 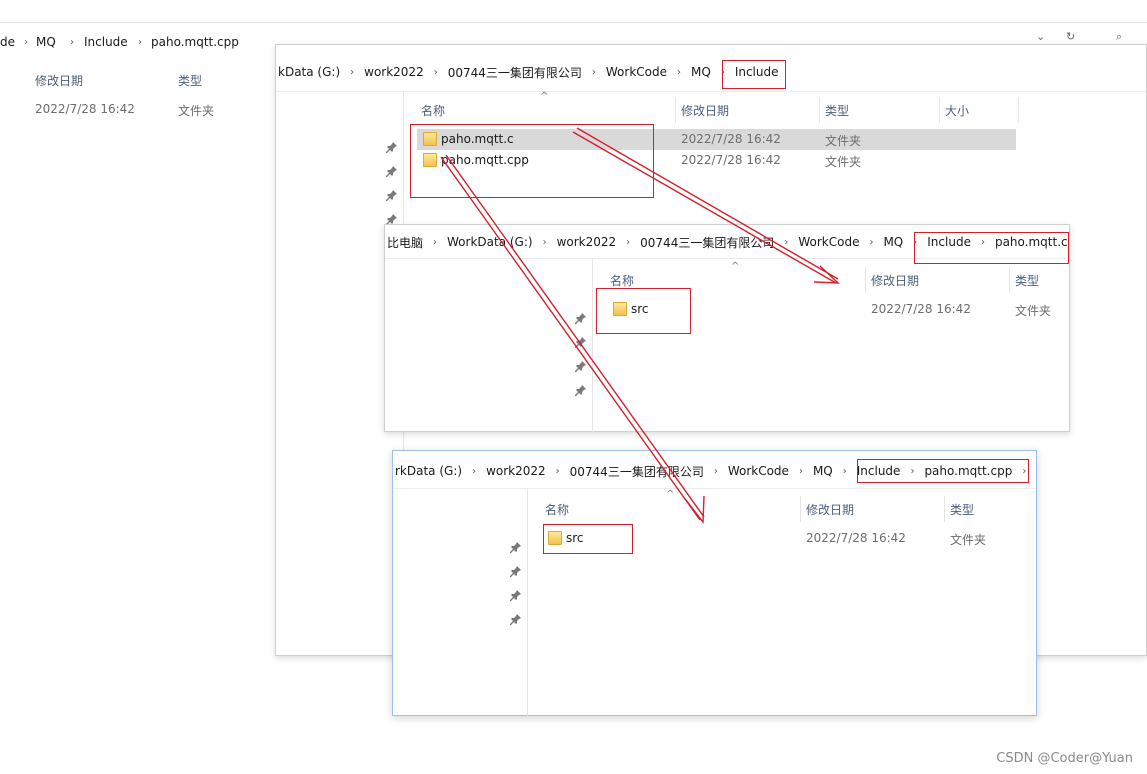 What do you see at coordinates (7, 42) in the screenshot?
I see `breadcrumb-item: de` at bounding box center [7, 42].